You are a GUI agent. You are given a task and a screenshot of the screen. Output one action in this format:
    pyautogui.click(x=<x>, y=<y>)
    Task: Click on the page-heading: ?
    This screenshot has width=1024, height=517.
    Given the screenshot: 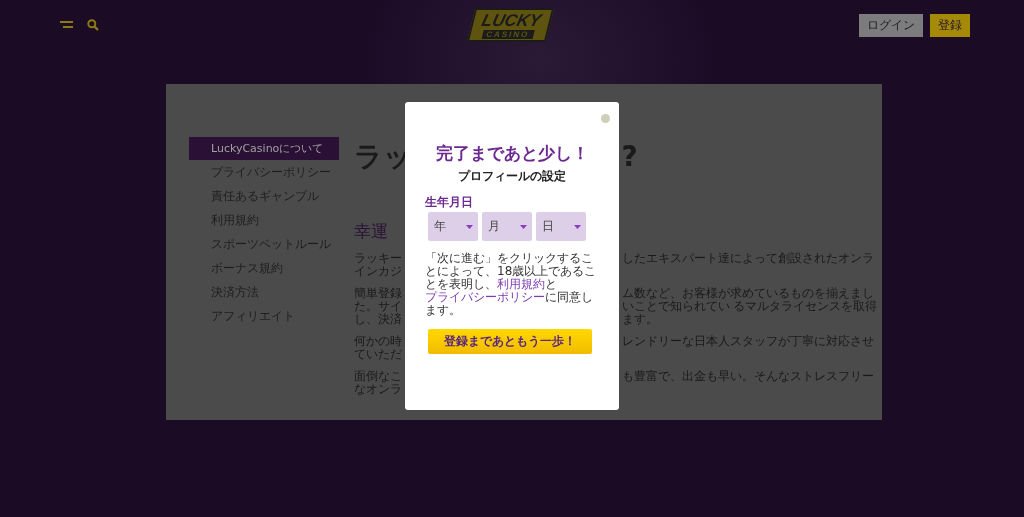 What is the action you would take?
    pyautogui.click(x=629, y=157)
    